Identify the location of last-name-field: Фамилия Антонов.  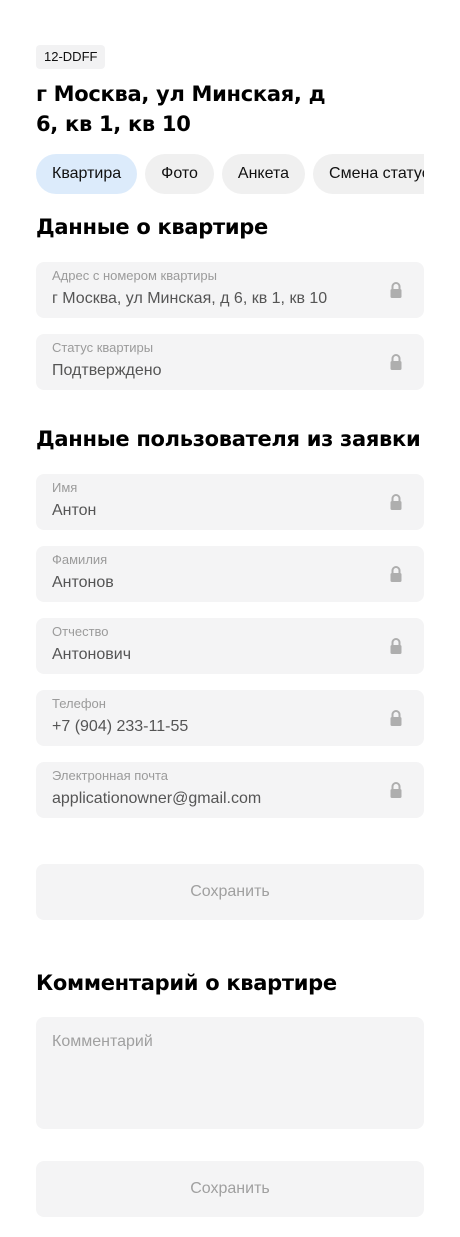
(230, 574).